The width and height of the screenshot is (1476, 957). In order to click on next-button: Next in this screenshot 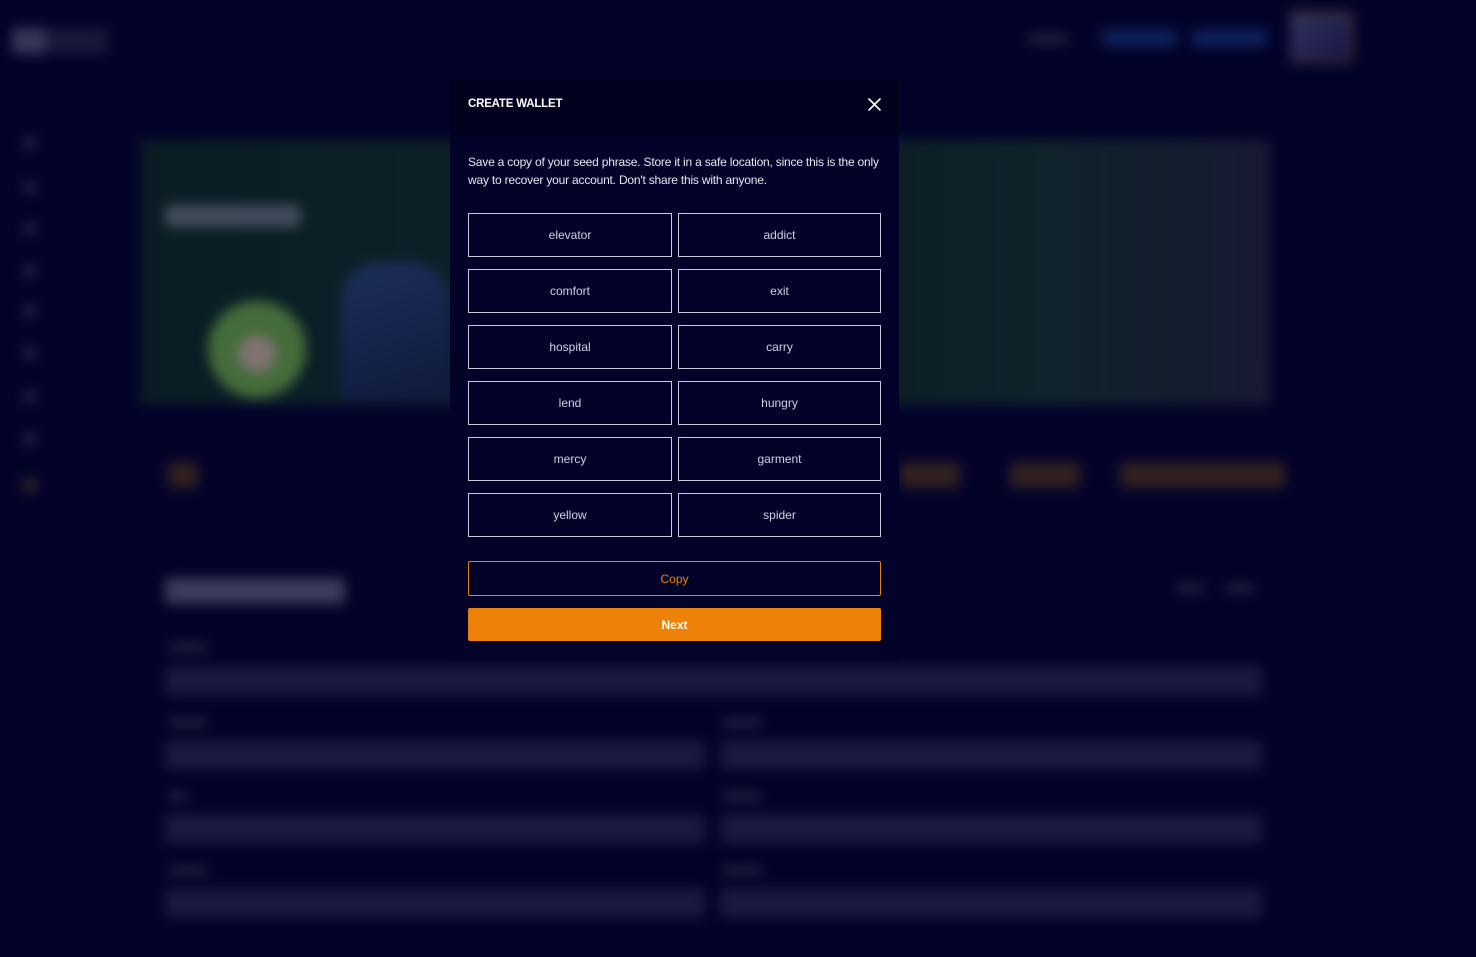, I will do `click(674, 624)`.